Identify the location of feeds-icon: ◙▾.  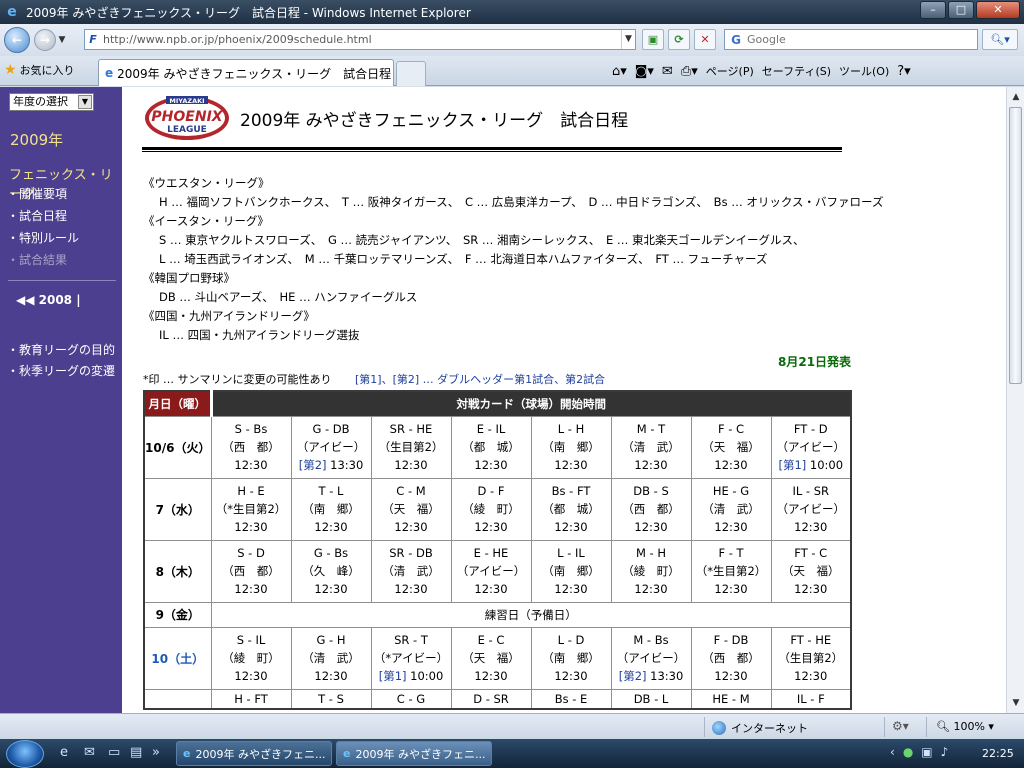
(644, 71).